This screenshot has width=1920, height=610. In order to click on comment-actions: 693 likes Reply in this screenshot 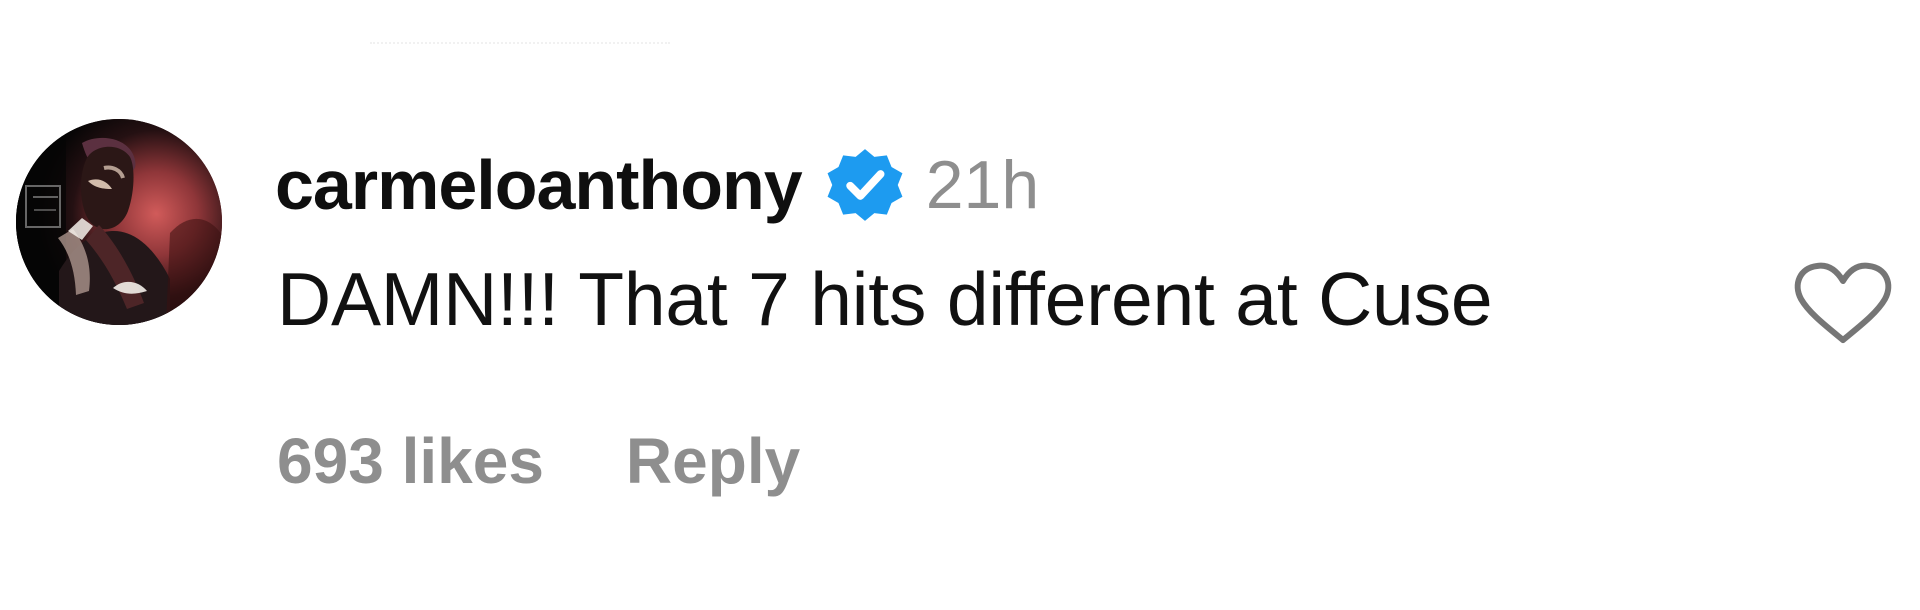, I will do `click(538, 461)`.